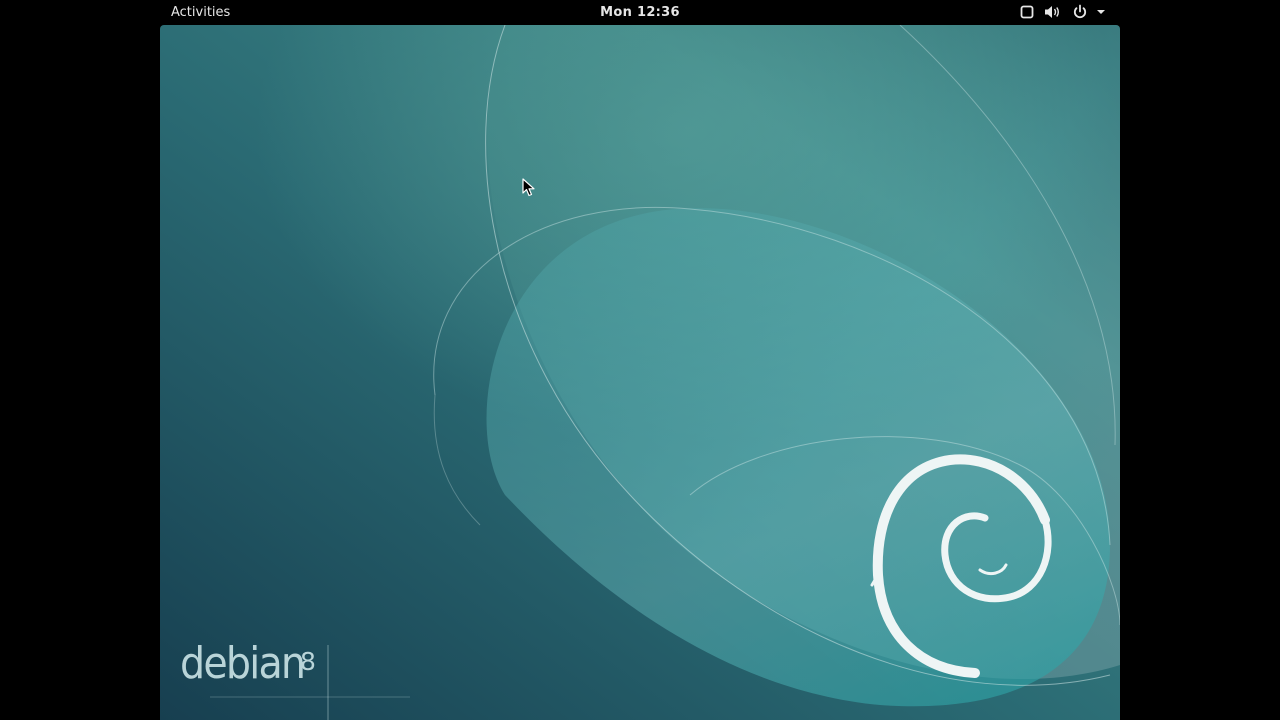 This screenshot has height=720, width=1280. What do you see at coordinates (200, 13) in the screenshot?
I see `activities-button: Activities` at bounding box center [200, 13].